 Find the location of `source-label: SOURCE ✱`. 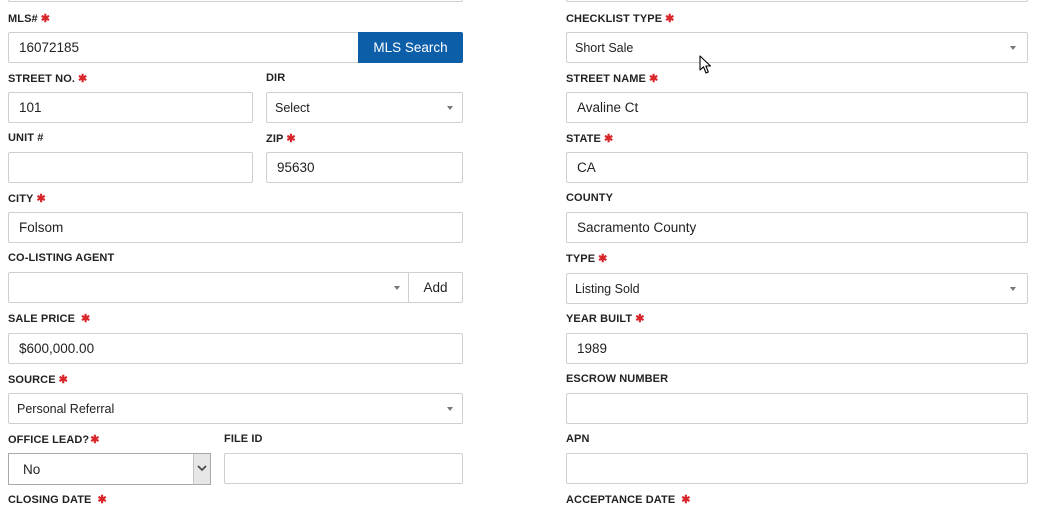

source-label: SOURCE ✱ is located at coordinates (38, 380).